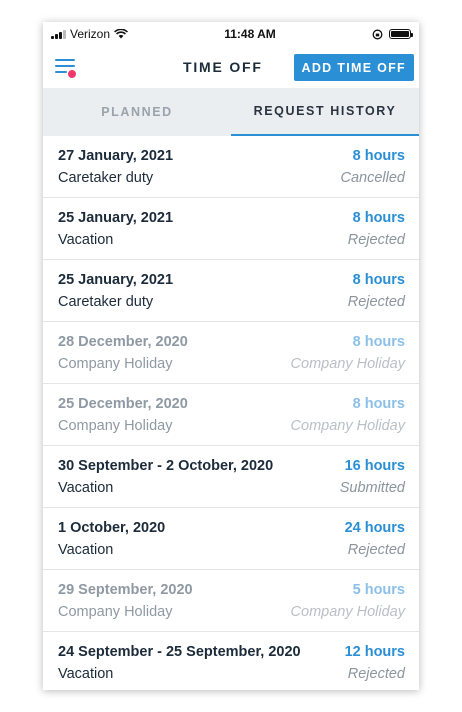 The height and width of the screenshot is (712, 462). Describe the element at coordinates (58, 34) in the screenshot. I see `signal-icon` at that location.